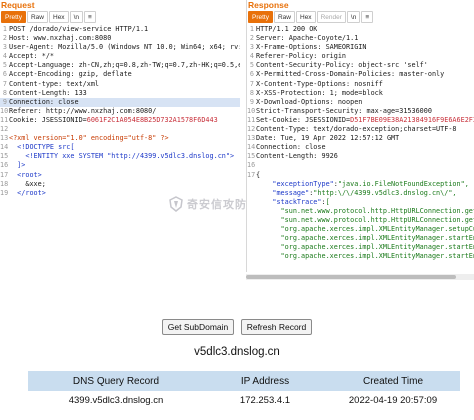 This screenshot has width=474, height=420. I want to click on request-line-text: Connection: close, so click(44, 102).